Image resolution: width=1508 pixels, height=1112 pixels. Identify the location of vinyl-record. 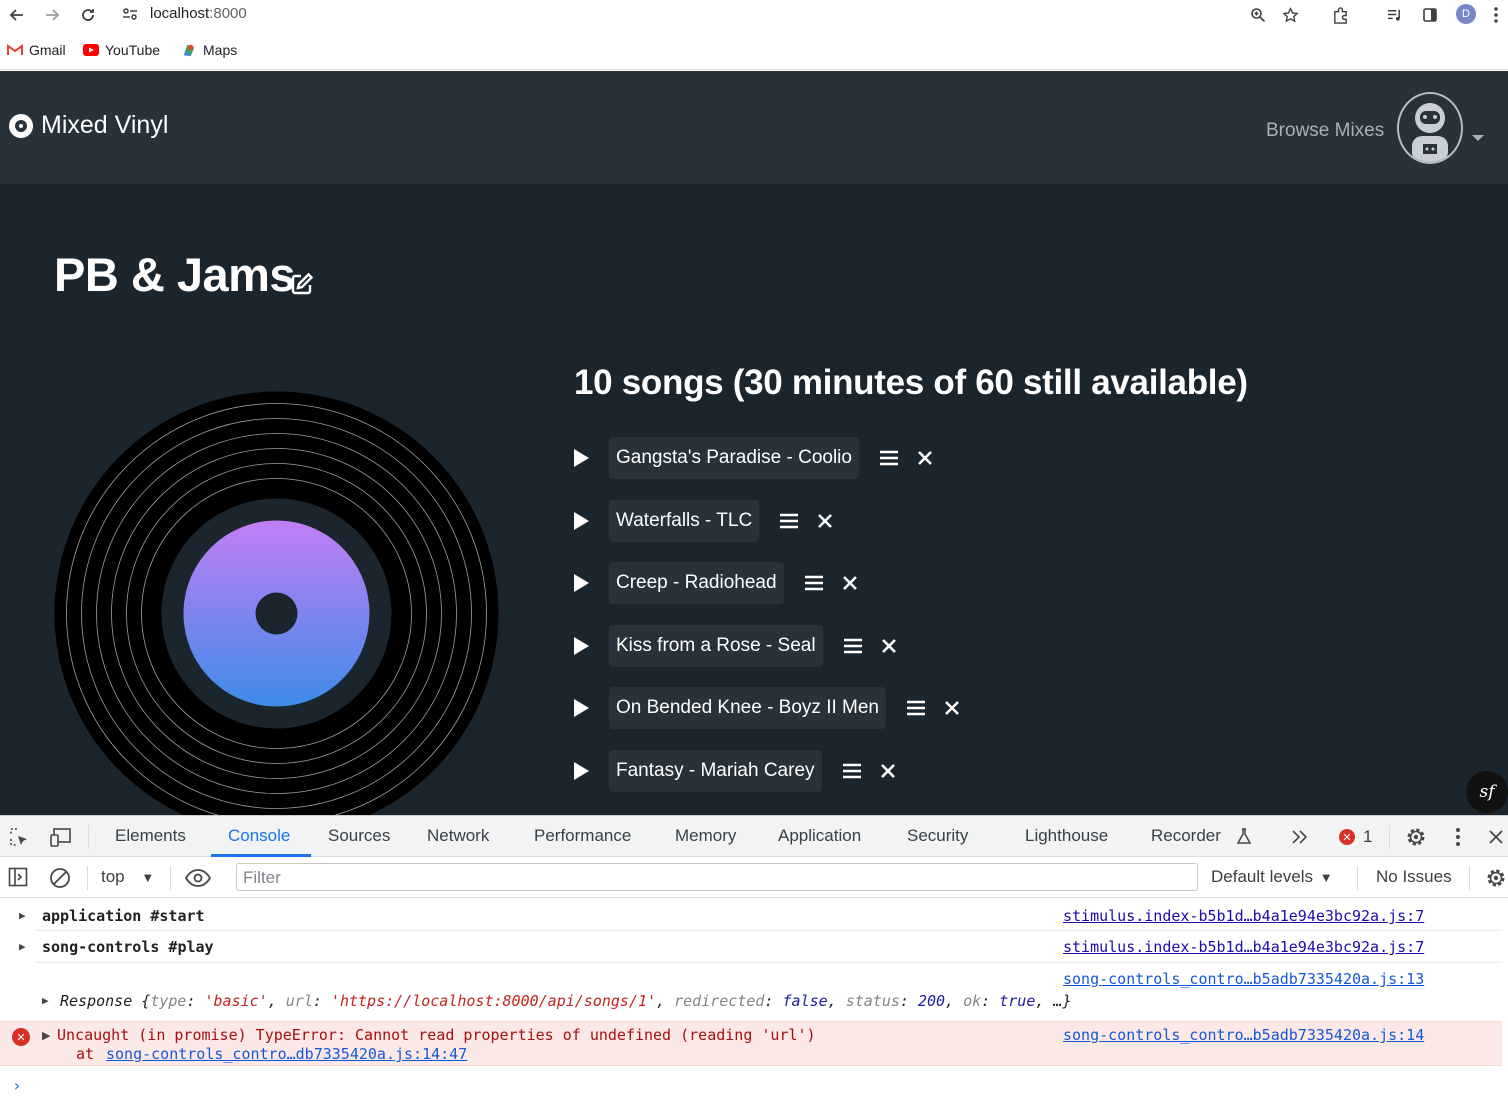
(276, 603).